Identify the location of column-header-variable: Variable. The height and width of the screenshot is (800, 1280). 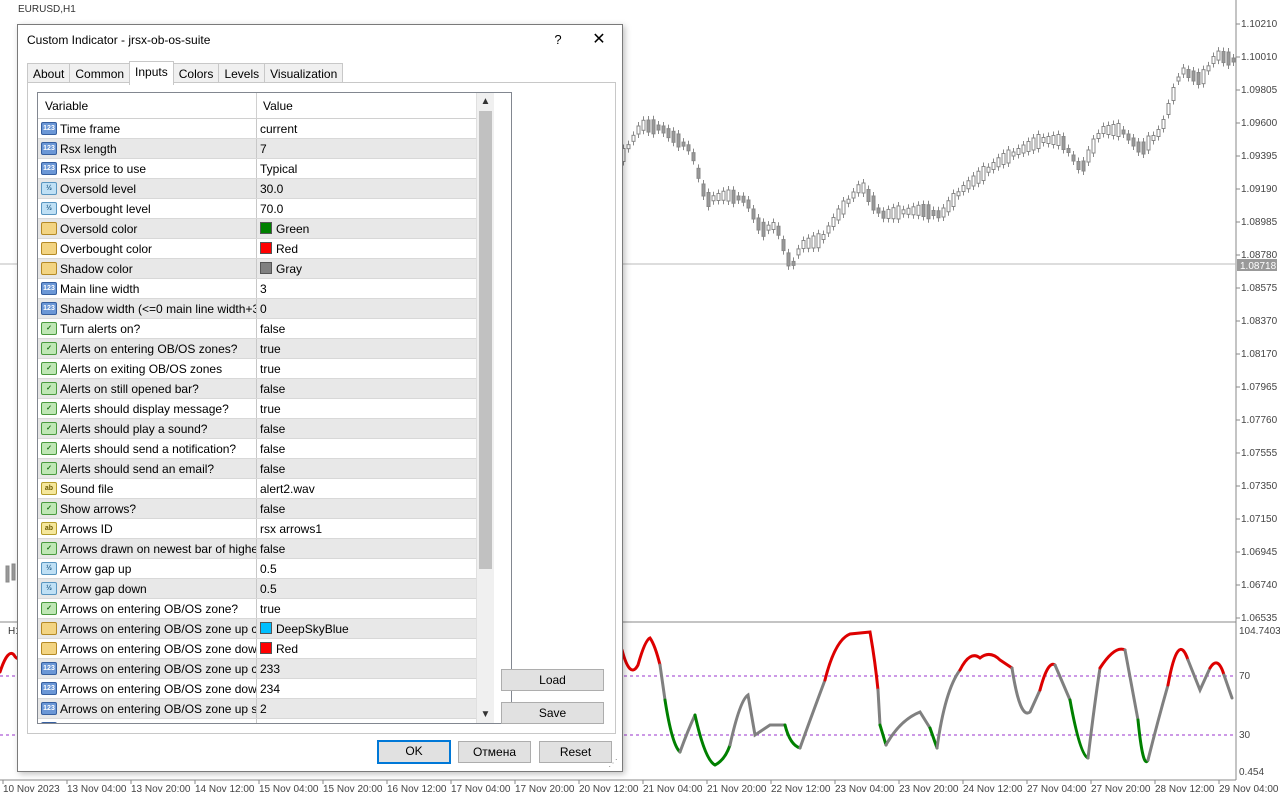
(66, 106).